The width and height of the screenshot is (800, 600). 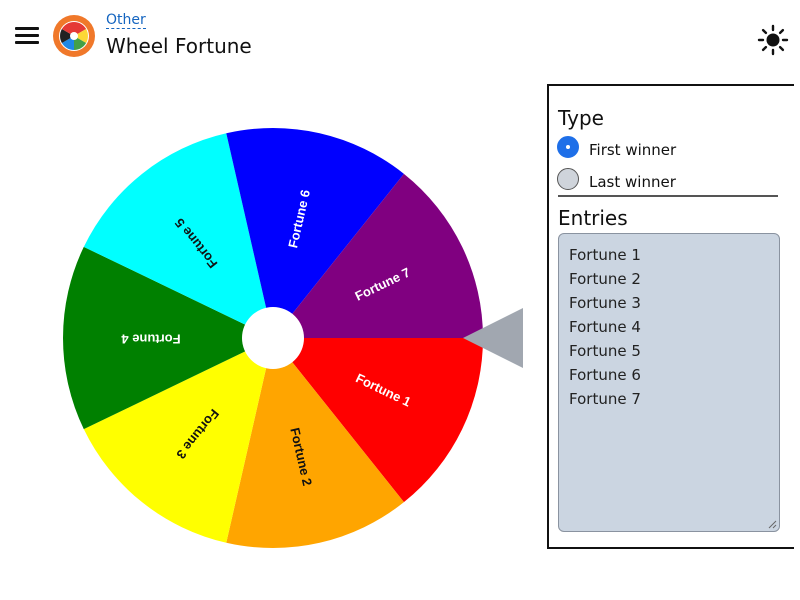 I want to click on hamburger-menu-icon, so click(x=27, y=36).